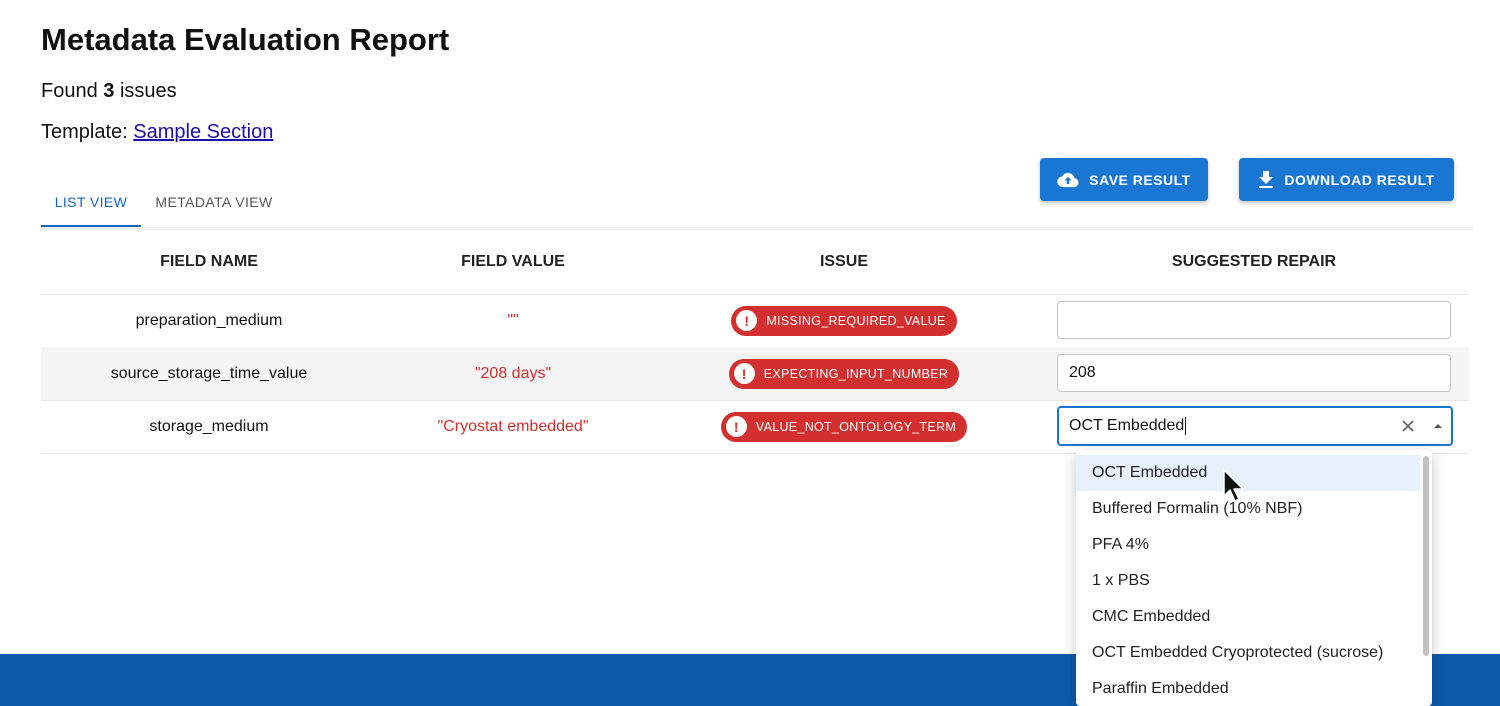  I want to click on template-link: Sample Section, so click(203, 132).